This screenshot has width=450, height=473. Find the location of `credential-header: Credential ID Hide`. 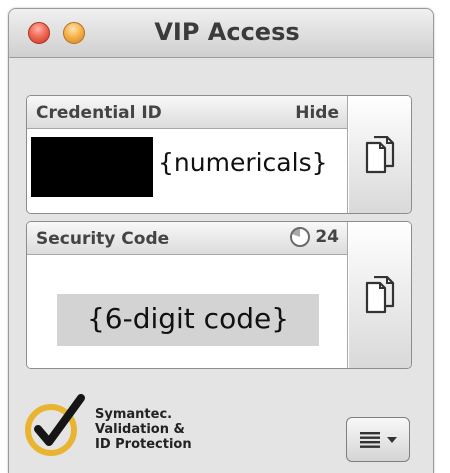

credential-header: Credential ID Hide is located at coordinates (187, 112).